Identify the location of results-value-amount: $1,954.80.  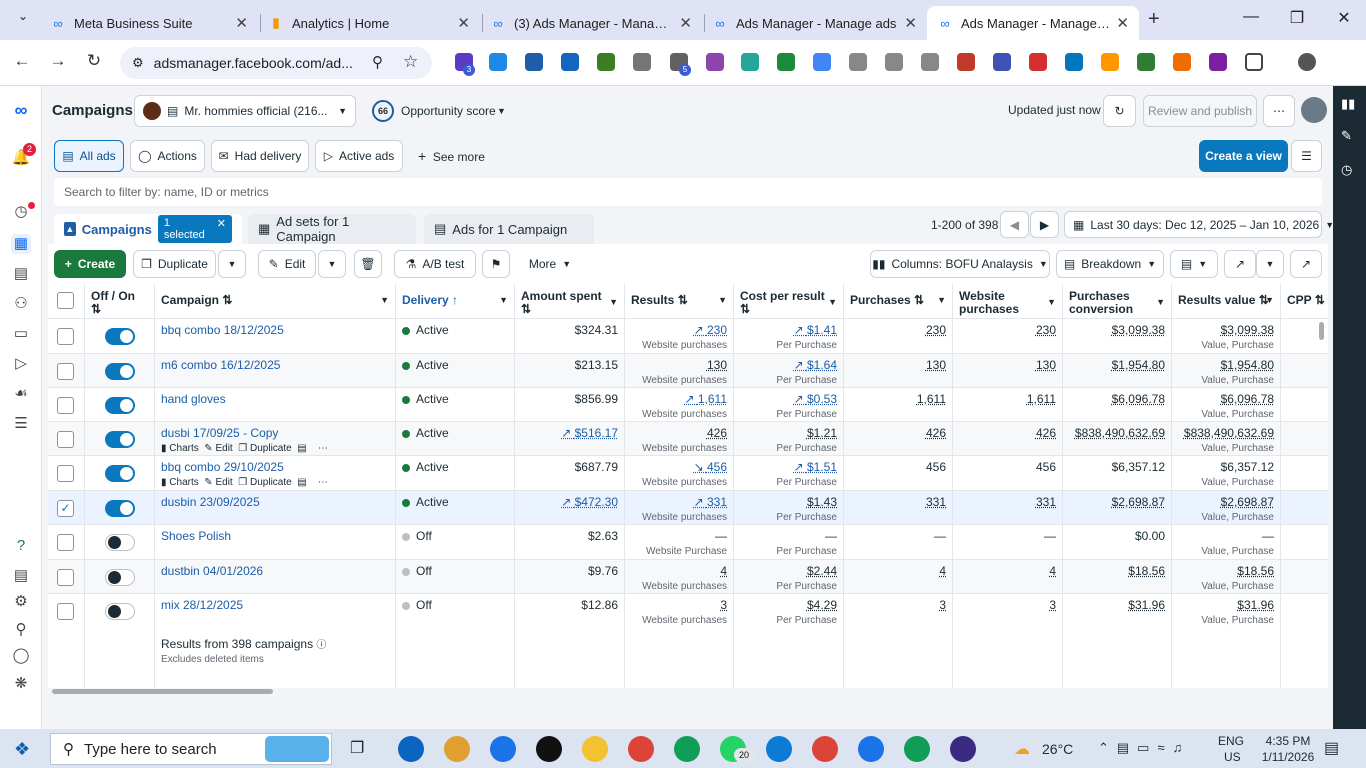
(1247, 365).